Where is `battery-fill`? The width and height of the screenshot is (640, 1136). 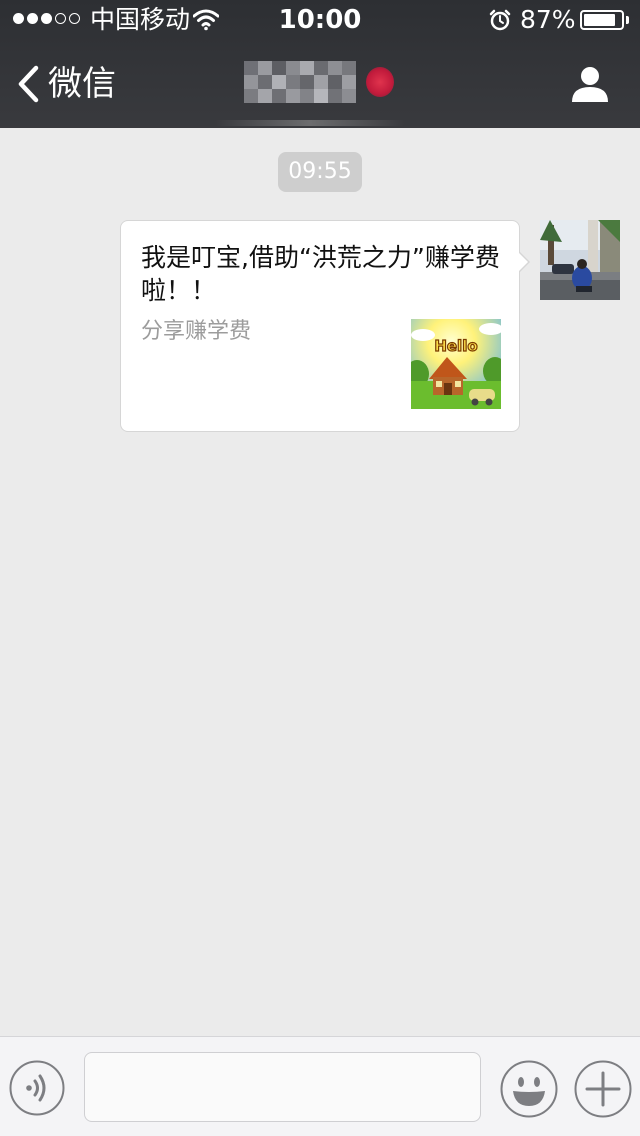
battery-fill is located at coordinates (600, 20).